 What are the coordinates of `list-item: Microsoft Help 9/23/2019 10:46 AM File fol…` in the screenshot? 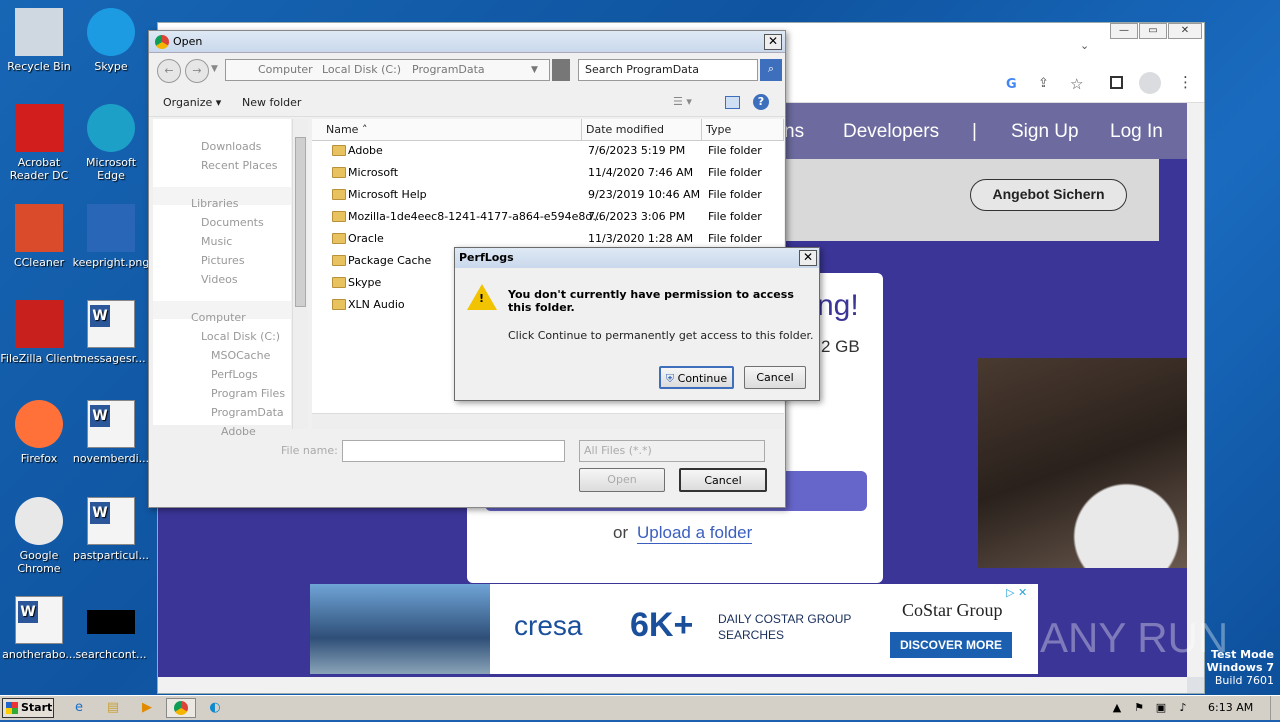 It's located at (548, 195).